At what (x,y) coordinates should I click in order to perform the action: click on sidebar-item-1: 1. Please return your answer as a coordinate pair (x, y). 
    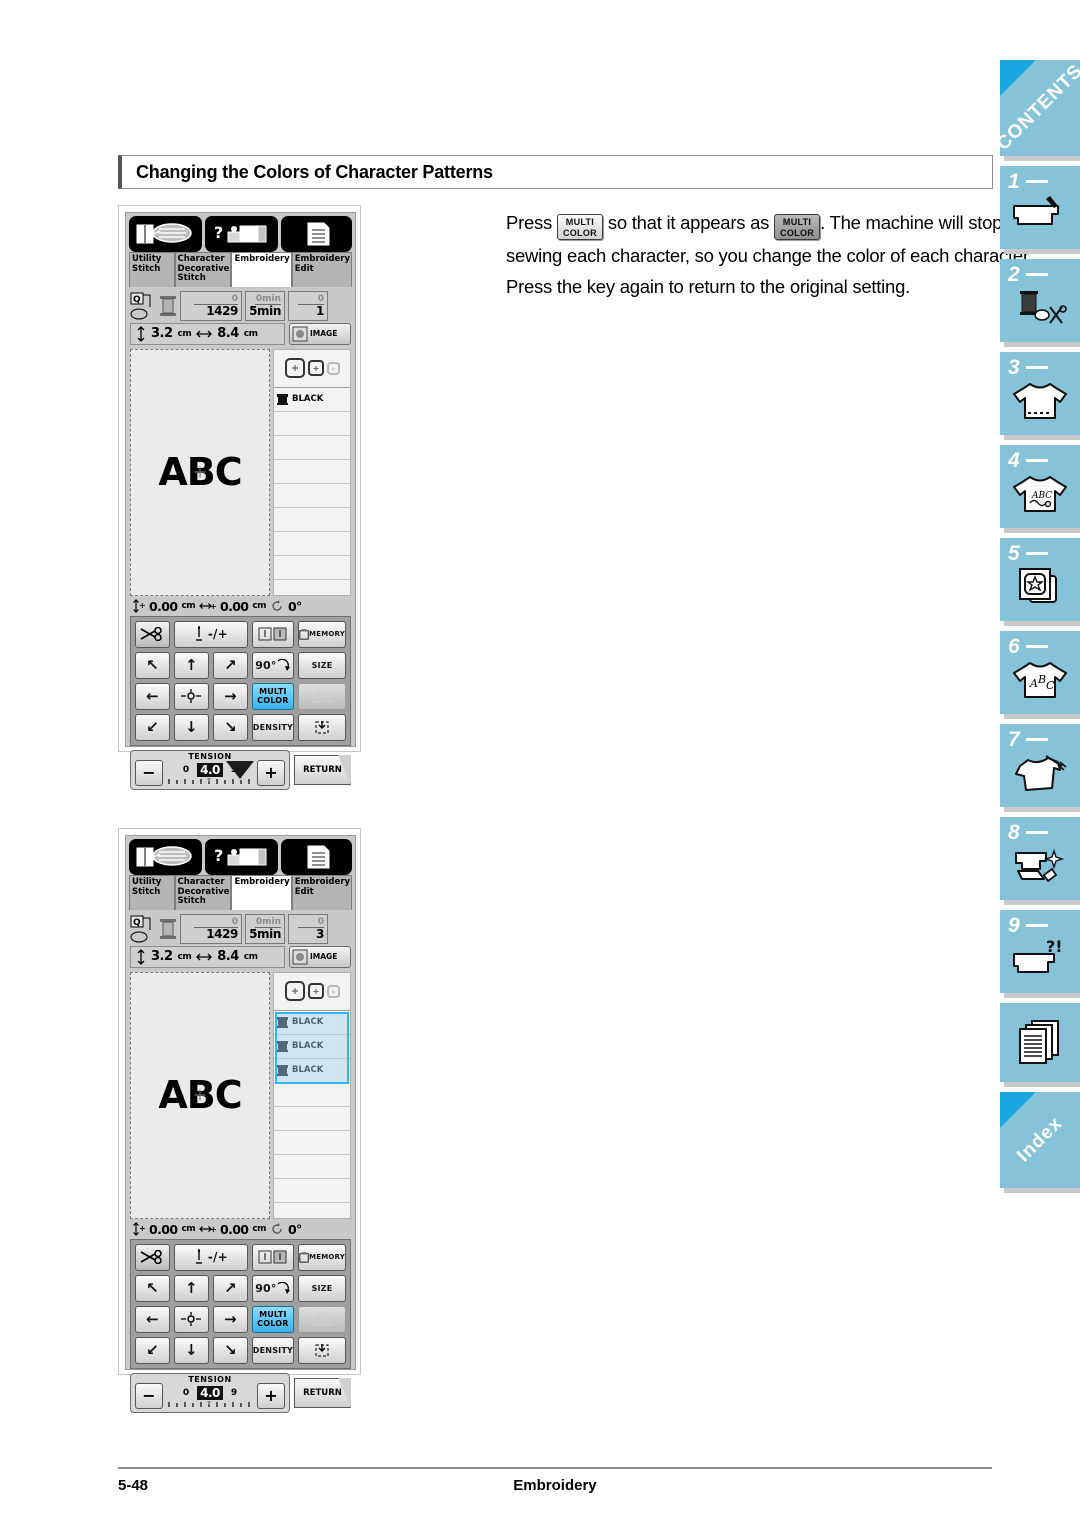
    Looking at the image, I should click on (1040, 207).